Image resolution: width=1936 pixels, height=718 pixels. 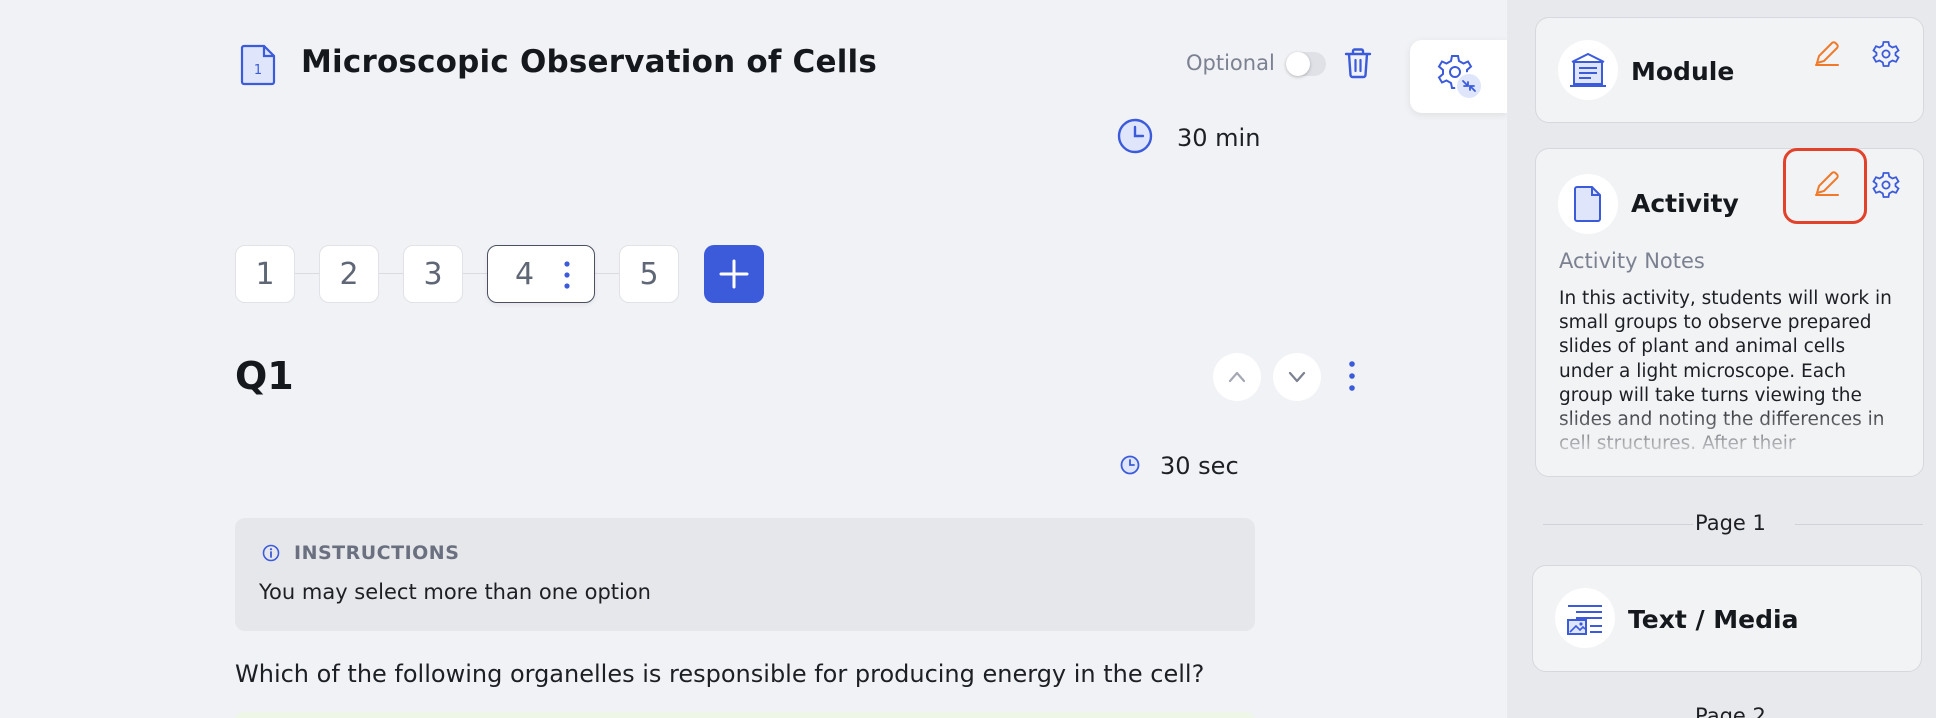 I want to click on module-avatar, so click(x=1588, y=70).